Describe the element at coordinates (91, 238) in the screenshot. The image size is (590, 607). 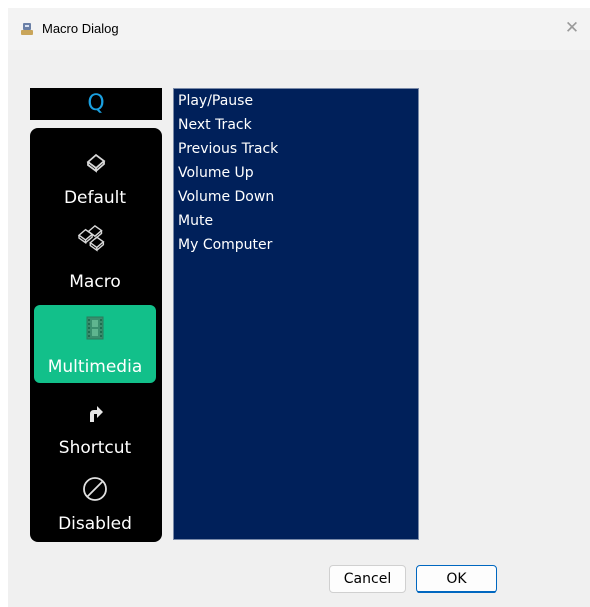
I see `multi-keycap-icon` at that location.